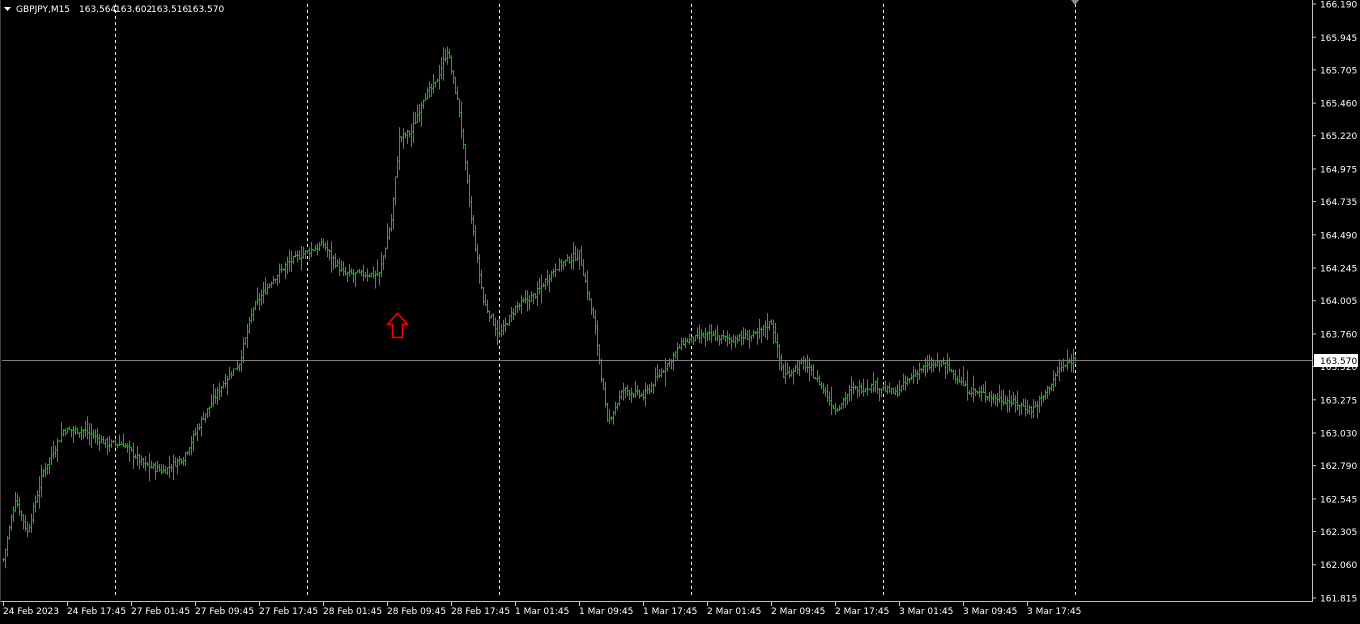 The width and height of the screenshot is (1360, 624). I want to click on price-tick-label: 162.790, so click(1338, 467).